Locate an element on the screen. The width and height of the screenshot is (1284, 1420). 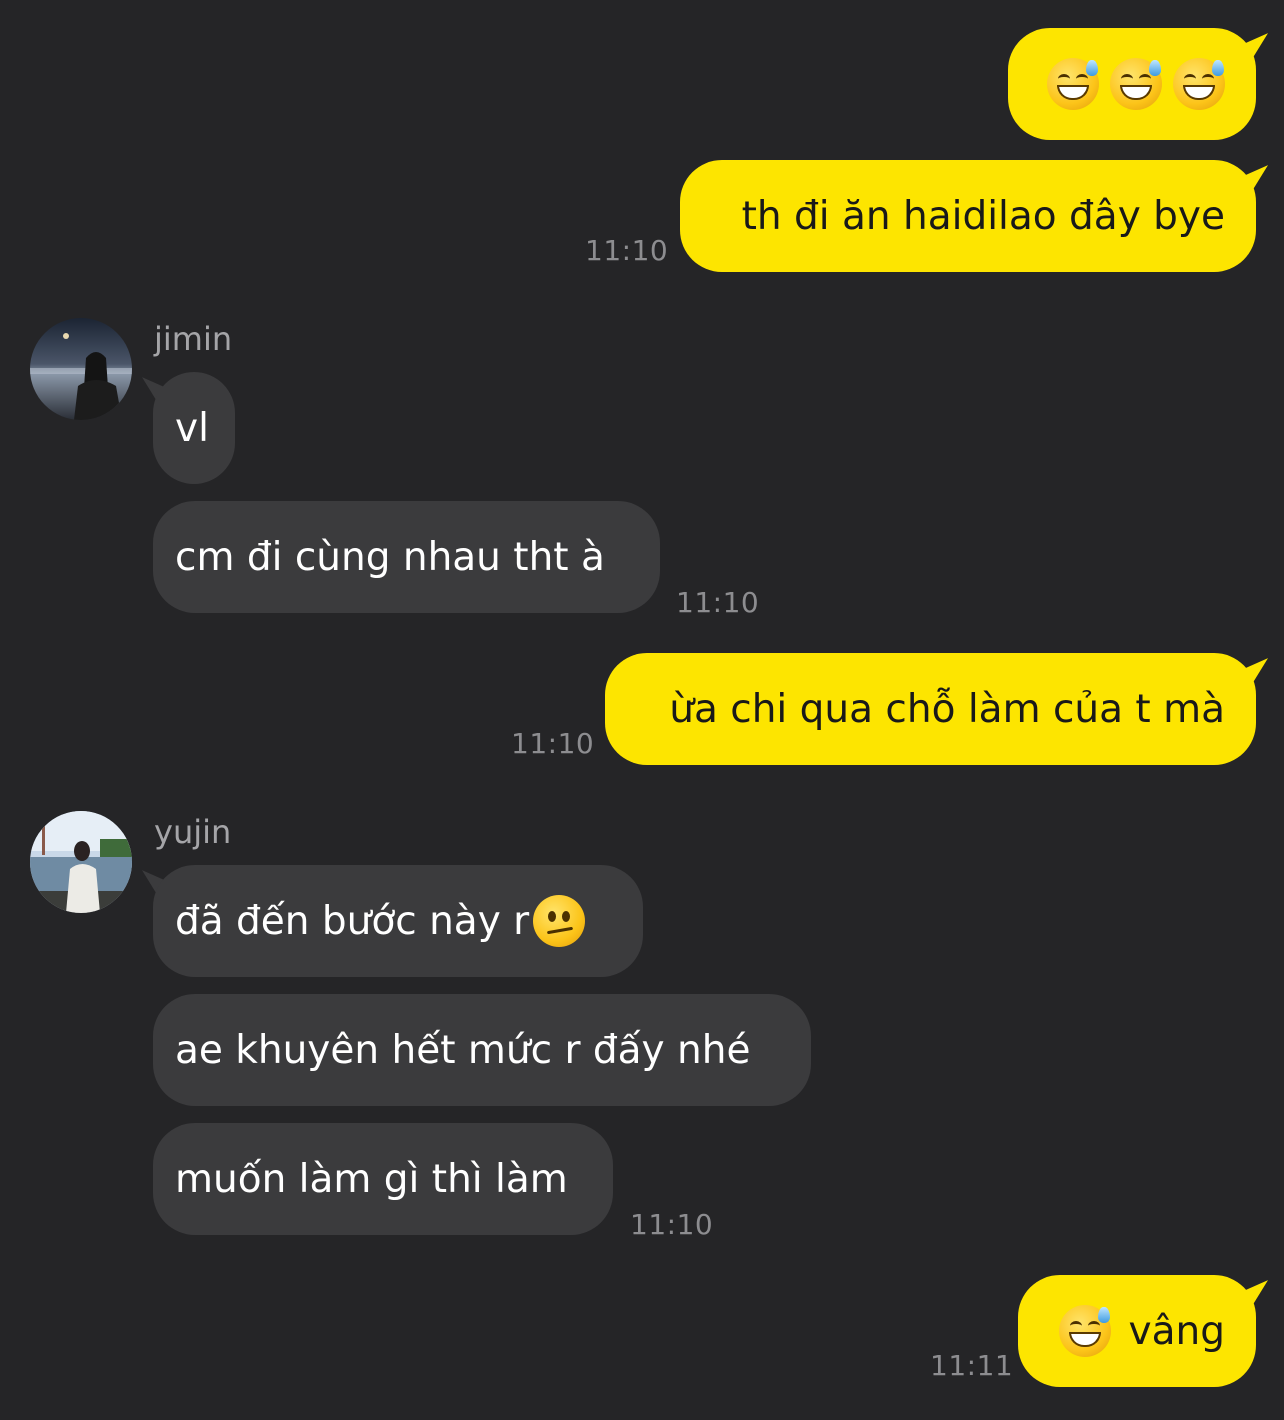
message-text: ae khuyên hết mức r đấy nhé is located at coordinates (463, 1050).